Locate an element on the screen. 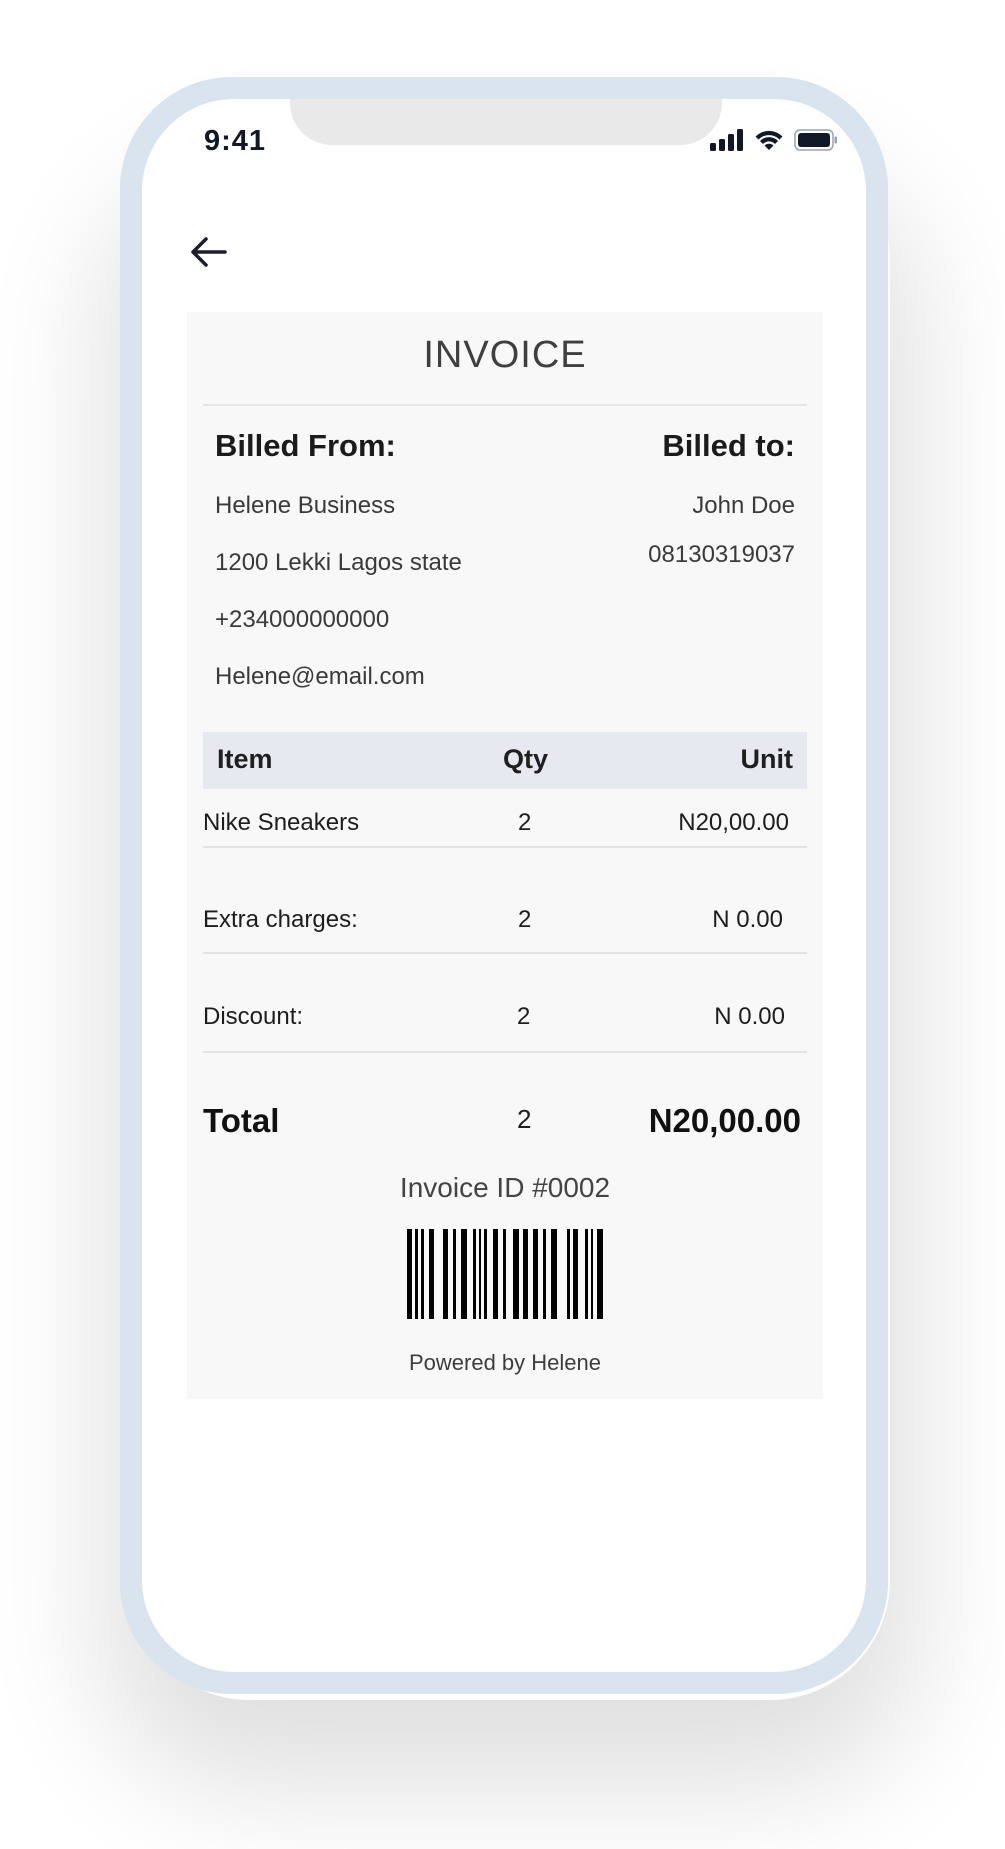 The image size is (1005, 1849). billed-from-email: Helene@email.com is located at coordinates (320, 676).